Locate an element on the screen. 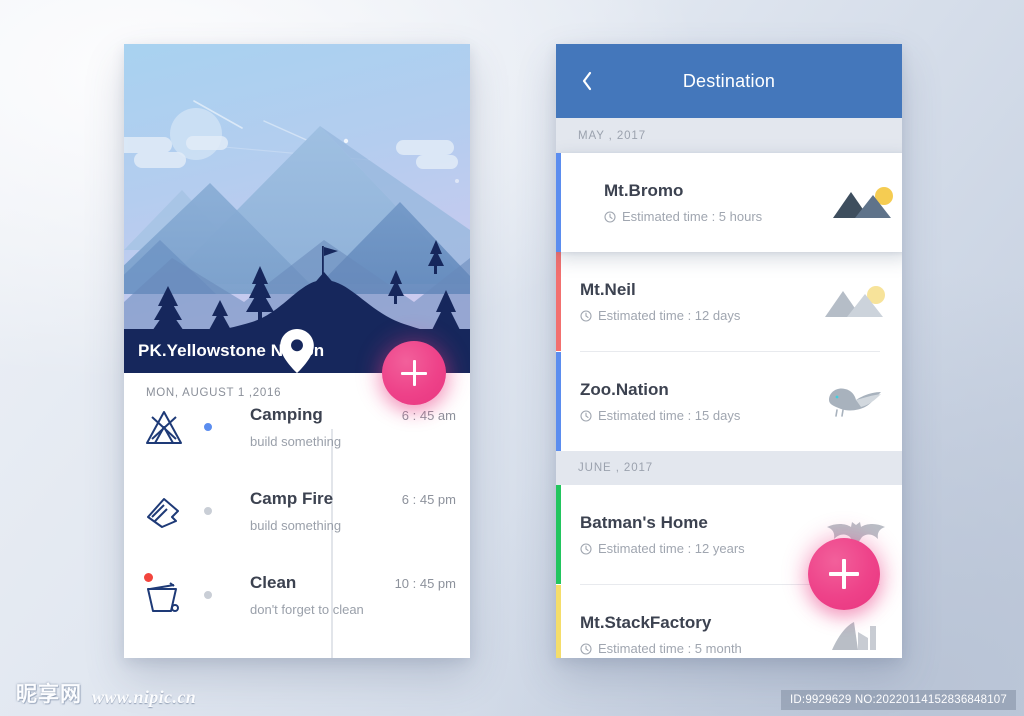 This screenshot has height=716, width=1024. destination-name: Mt.StackFactory is located at coordinates (646, 622).